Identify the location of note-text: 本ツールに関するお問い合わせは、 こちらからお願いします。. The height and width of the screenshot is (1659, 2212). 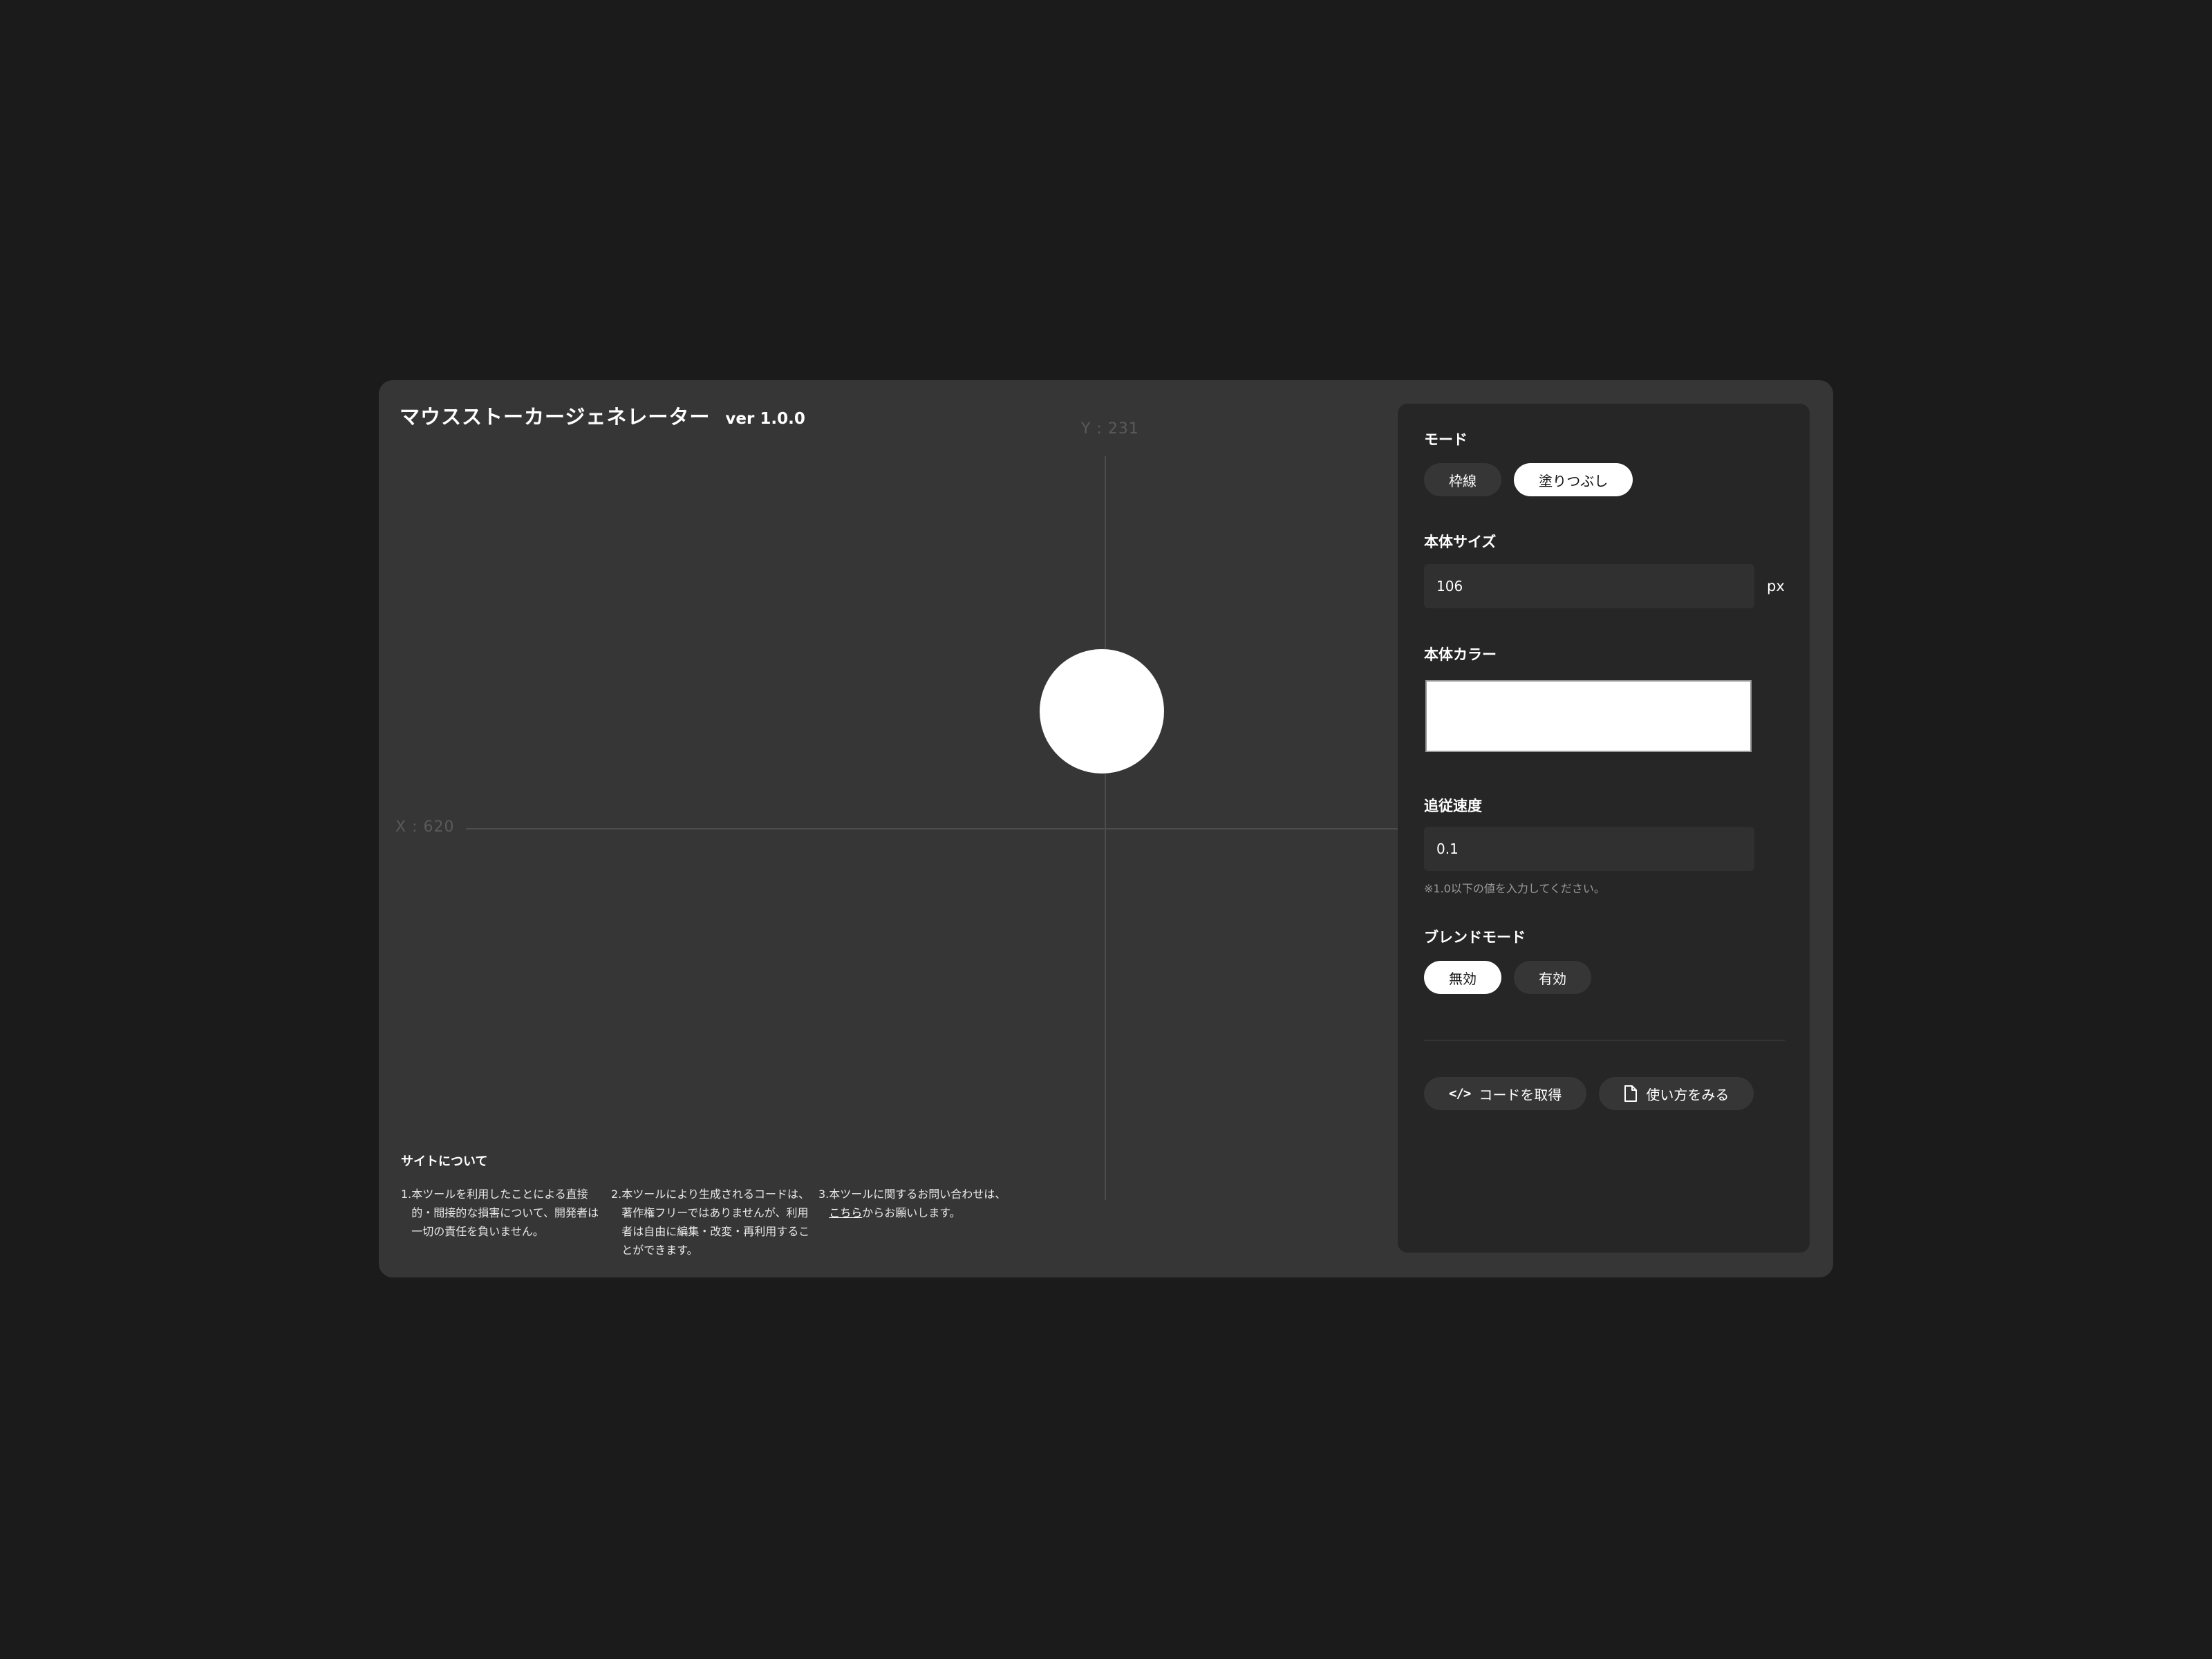
(917, 1222).